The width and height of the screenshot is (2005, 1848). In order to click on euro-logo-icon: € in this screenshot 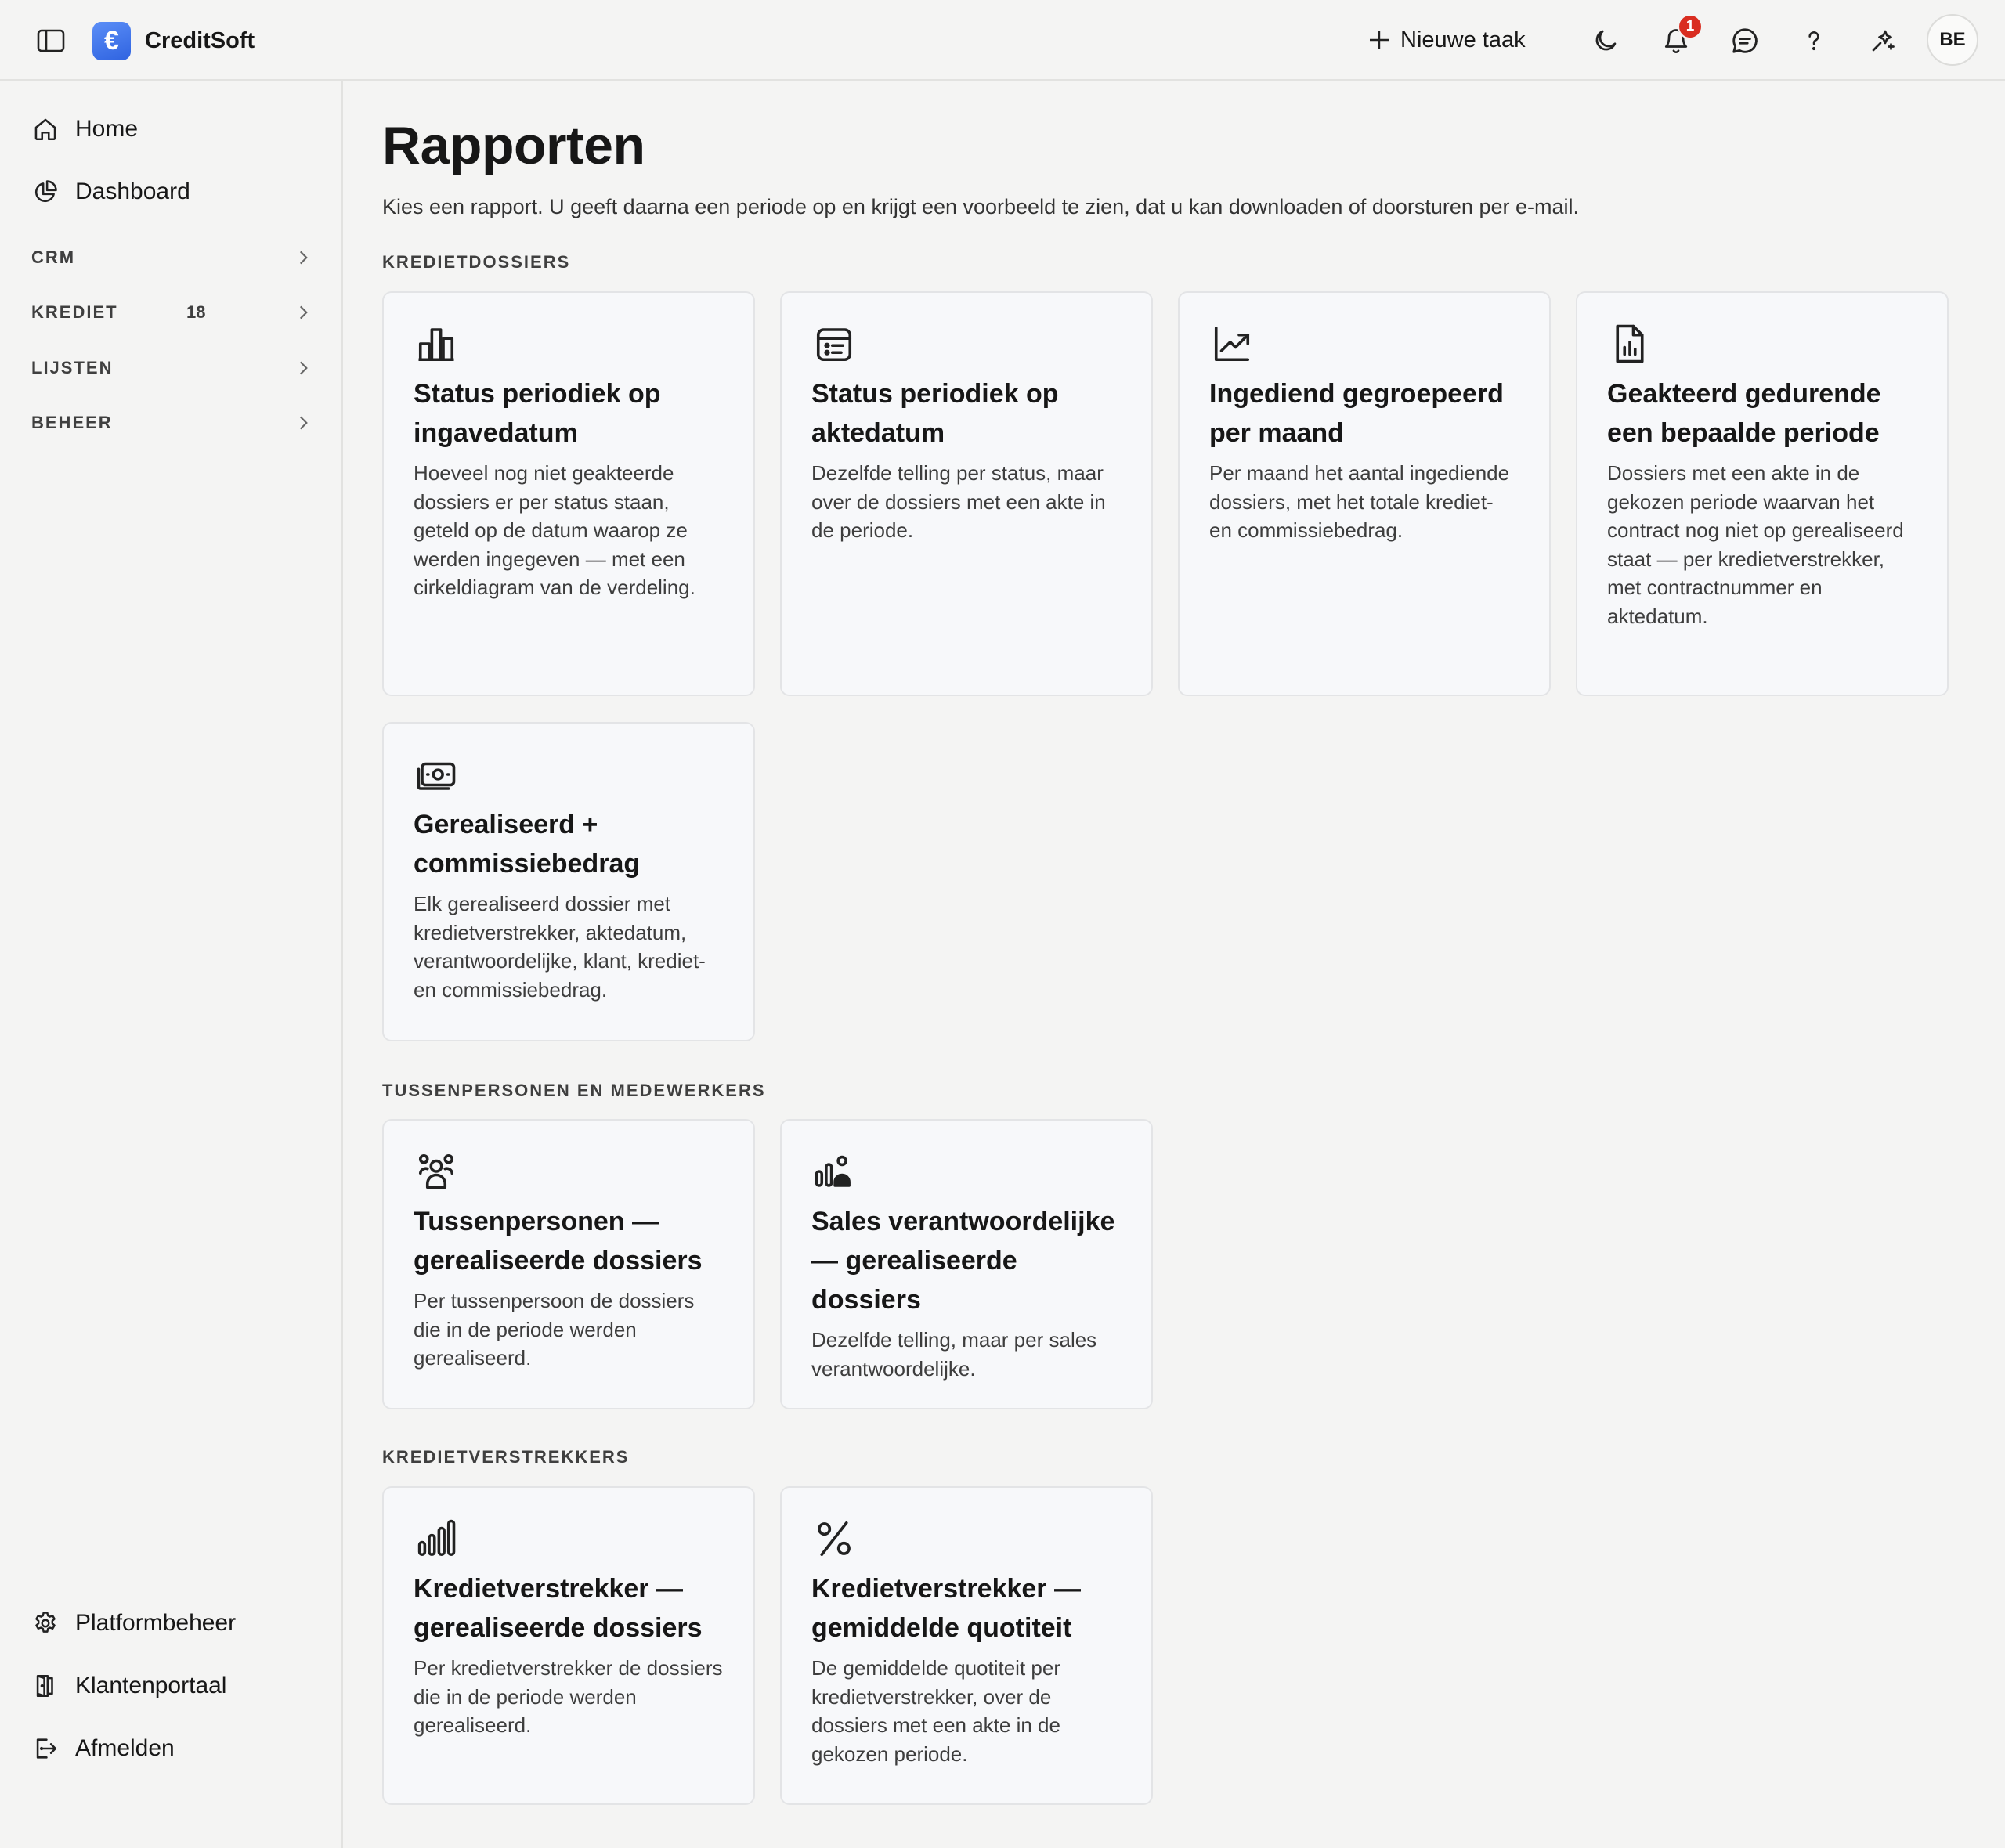, I will do `click(111, 41)`.